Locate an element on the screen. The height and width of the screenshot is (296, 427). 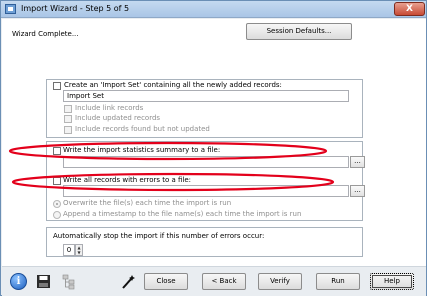
verify-button: Verify is located at coordinates (280, 281).